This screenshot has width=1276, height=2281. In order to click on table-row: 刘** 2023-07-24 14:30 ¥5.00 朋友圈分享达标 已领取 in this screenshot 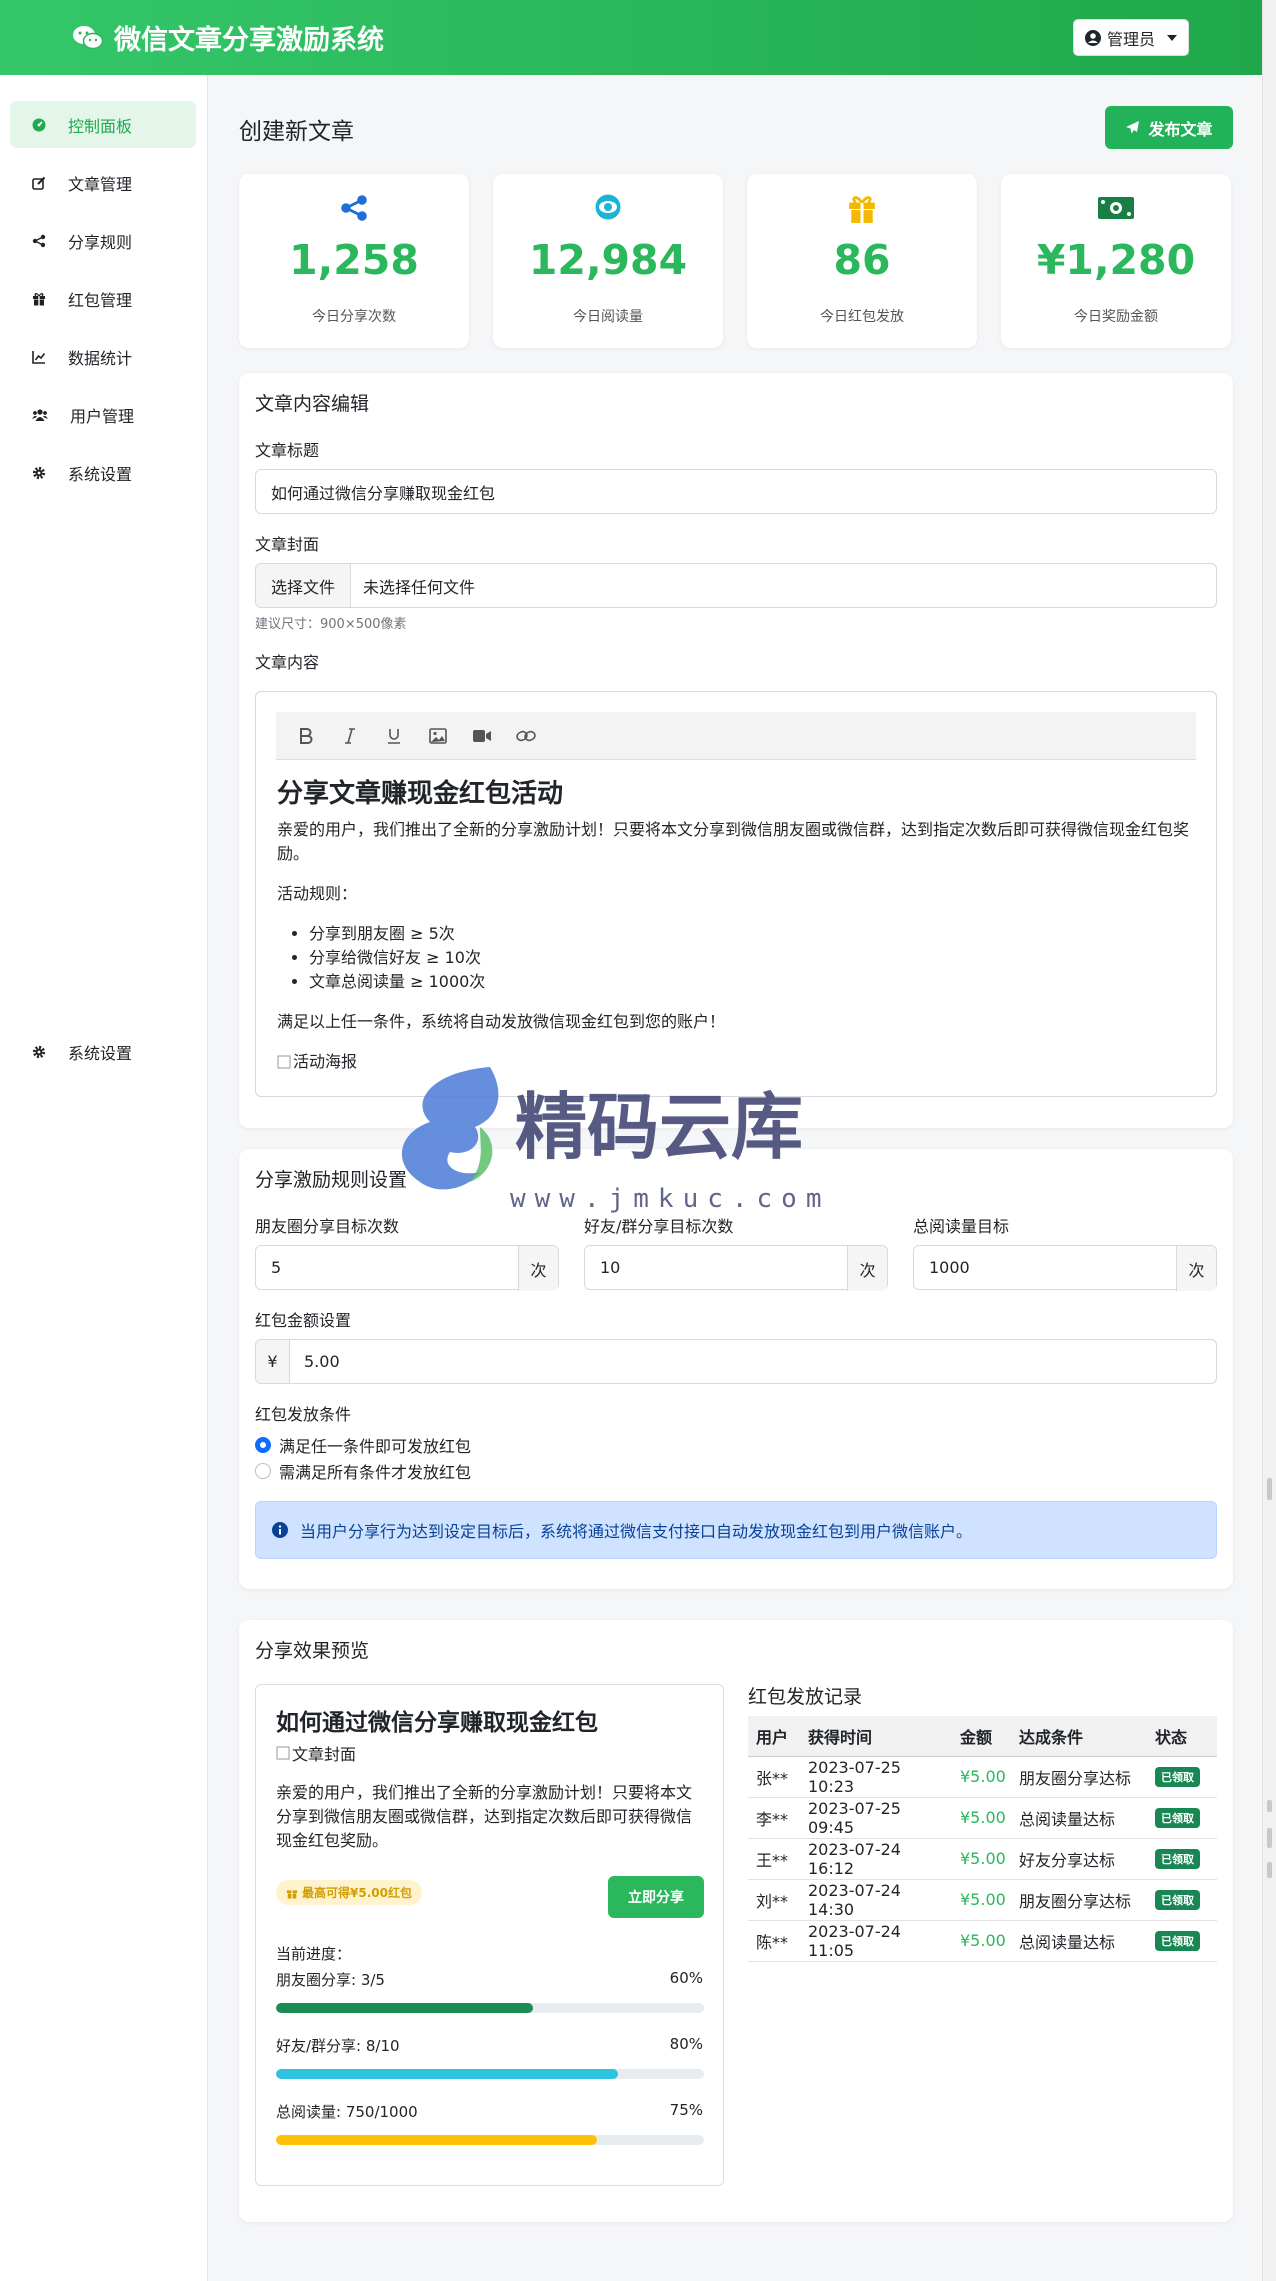, I will do `click(982, 1900)`.